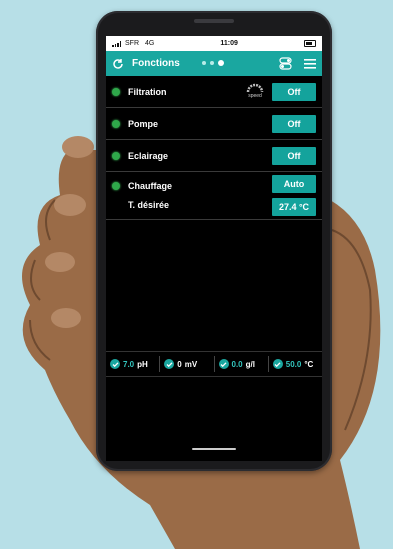  I want to click on status-bar: SFR 4G 11:09, so click(214, 43).